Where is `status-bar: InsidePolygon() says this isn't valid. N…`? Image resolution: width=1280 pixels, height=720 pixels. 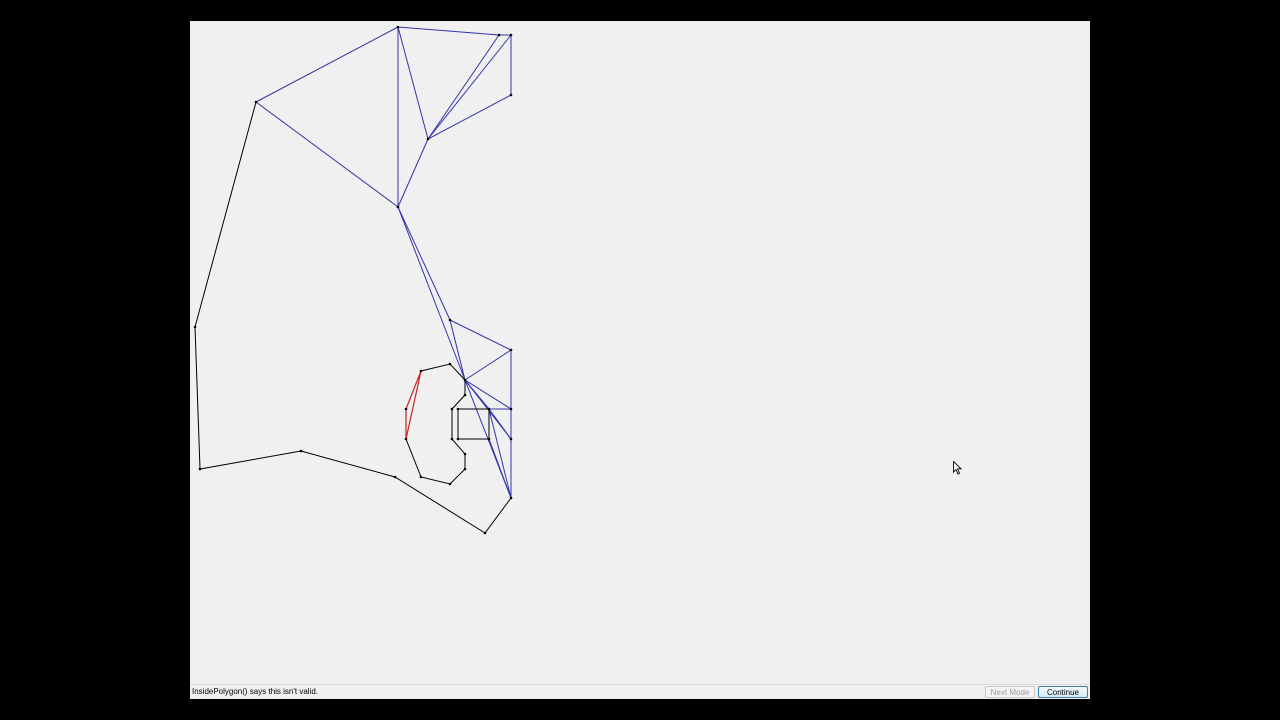 status-bar: InsidePolygon() says this isn't valid. N… is located at coordinates (640, 691).